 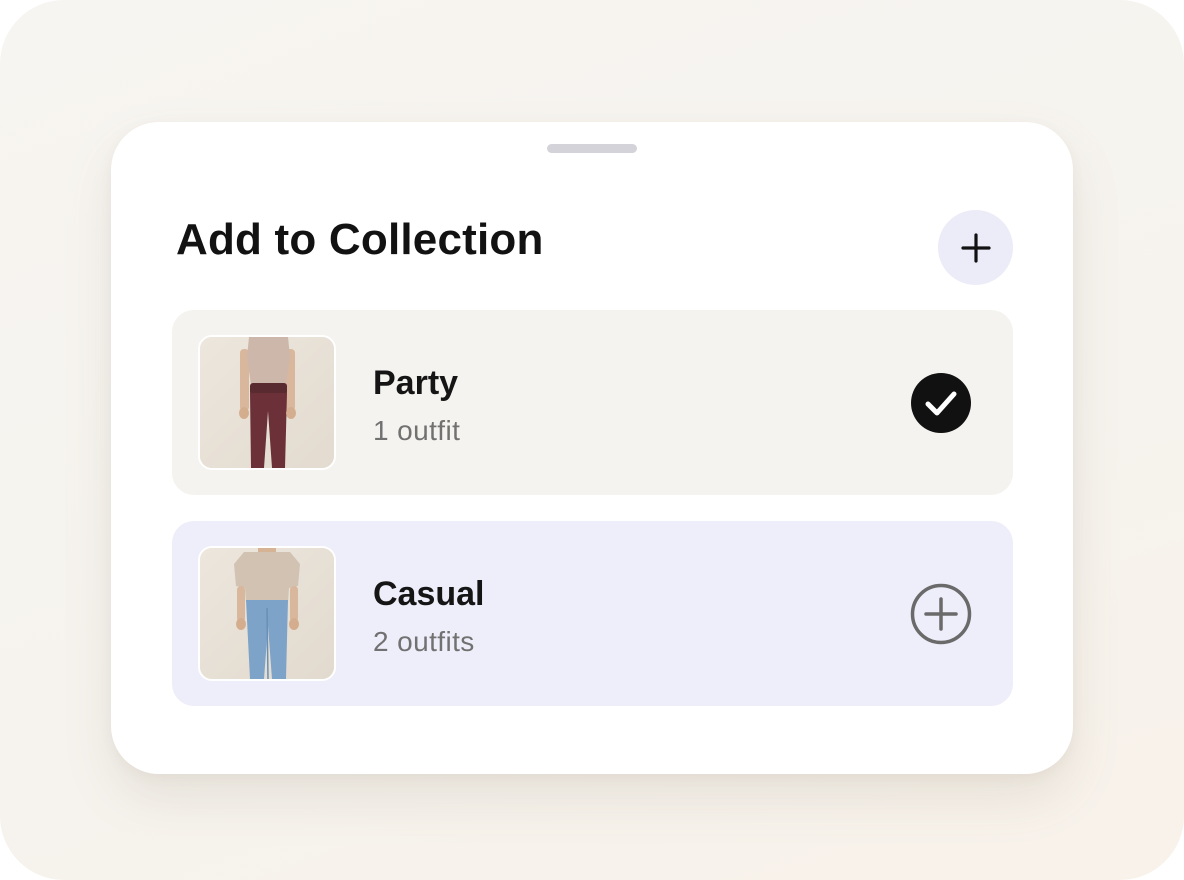 What do you see at coordinates (429, 594) in the screenshot?
I see `collection-name: Casual` at bounding box center [429, 594].